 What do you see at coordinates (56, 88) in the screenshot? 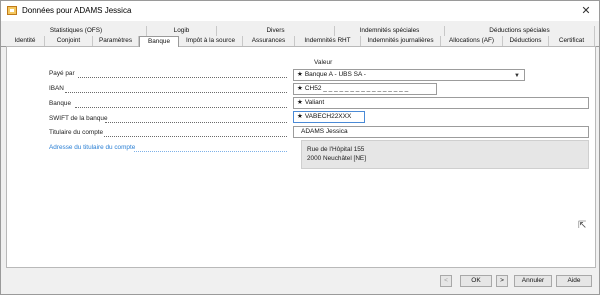
I see `iban-label: IBAN` at bounding box center [56, 88].